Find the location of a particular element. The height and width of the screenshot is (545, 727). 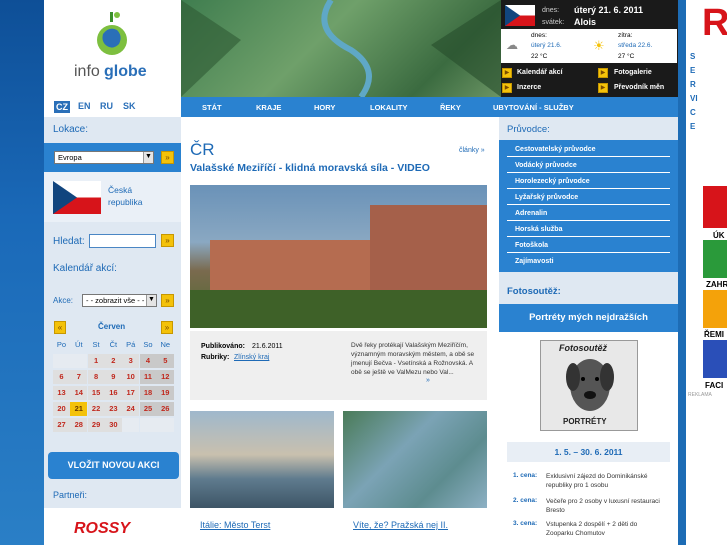

nav-kraje: KRAJE is located at coordinates (268, 107).